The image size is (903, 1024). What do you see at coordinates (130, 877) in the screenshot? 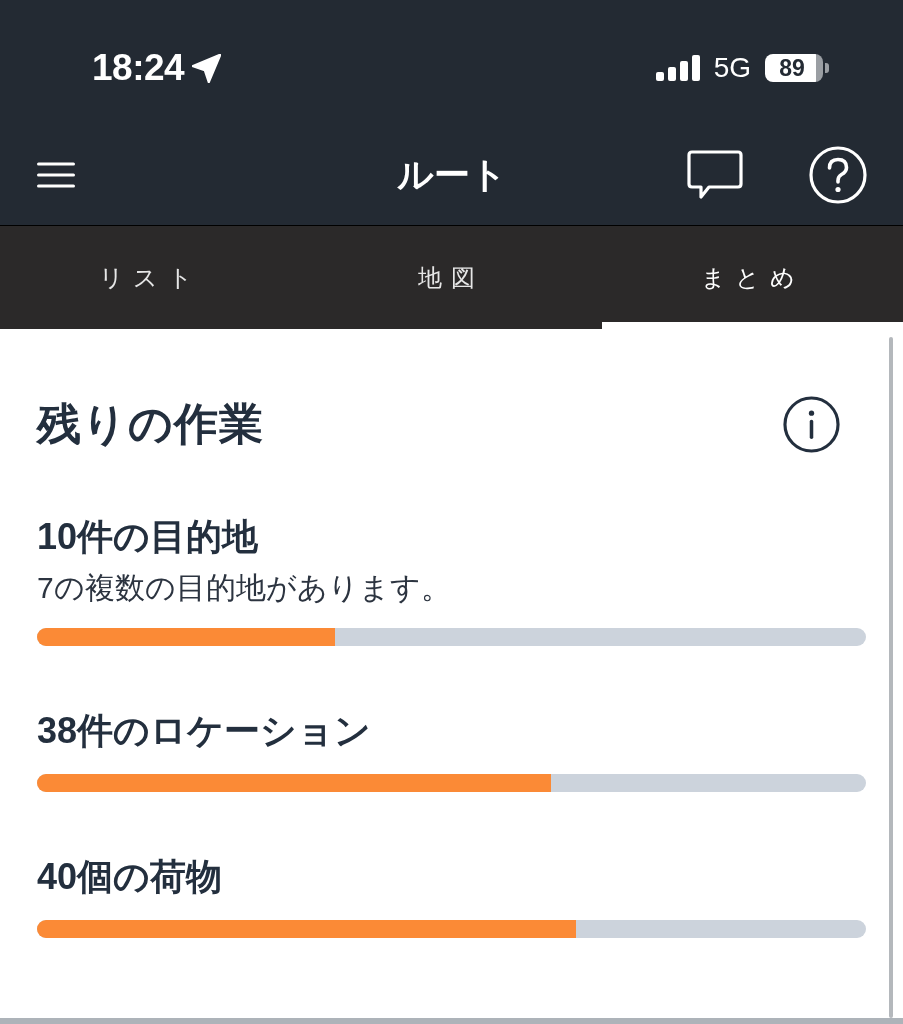
I see `item-title: 40個の荷物` at bounding box center [130, 877].